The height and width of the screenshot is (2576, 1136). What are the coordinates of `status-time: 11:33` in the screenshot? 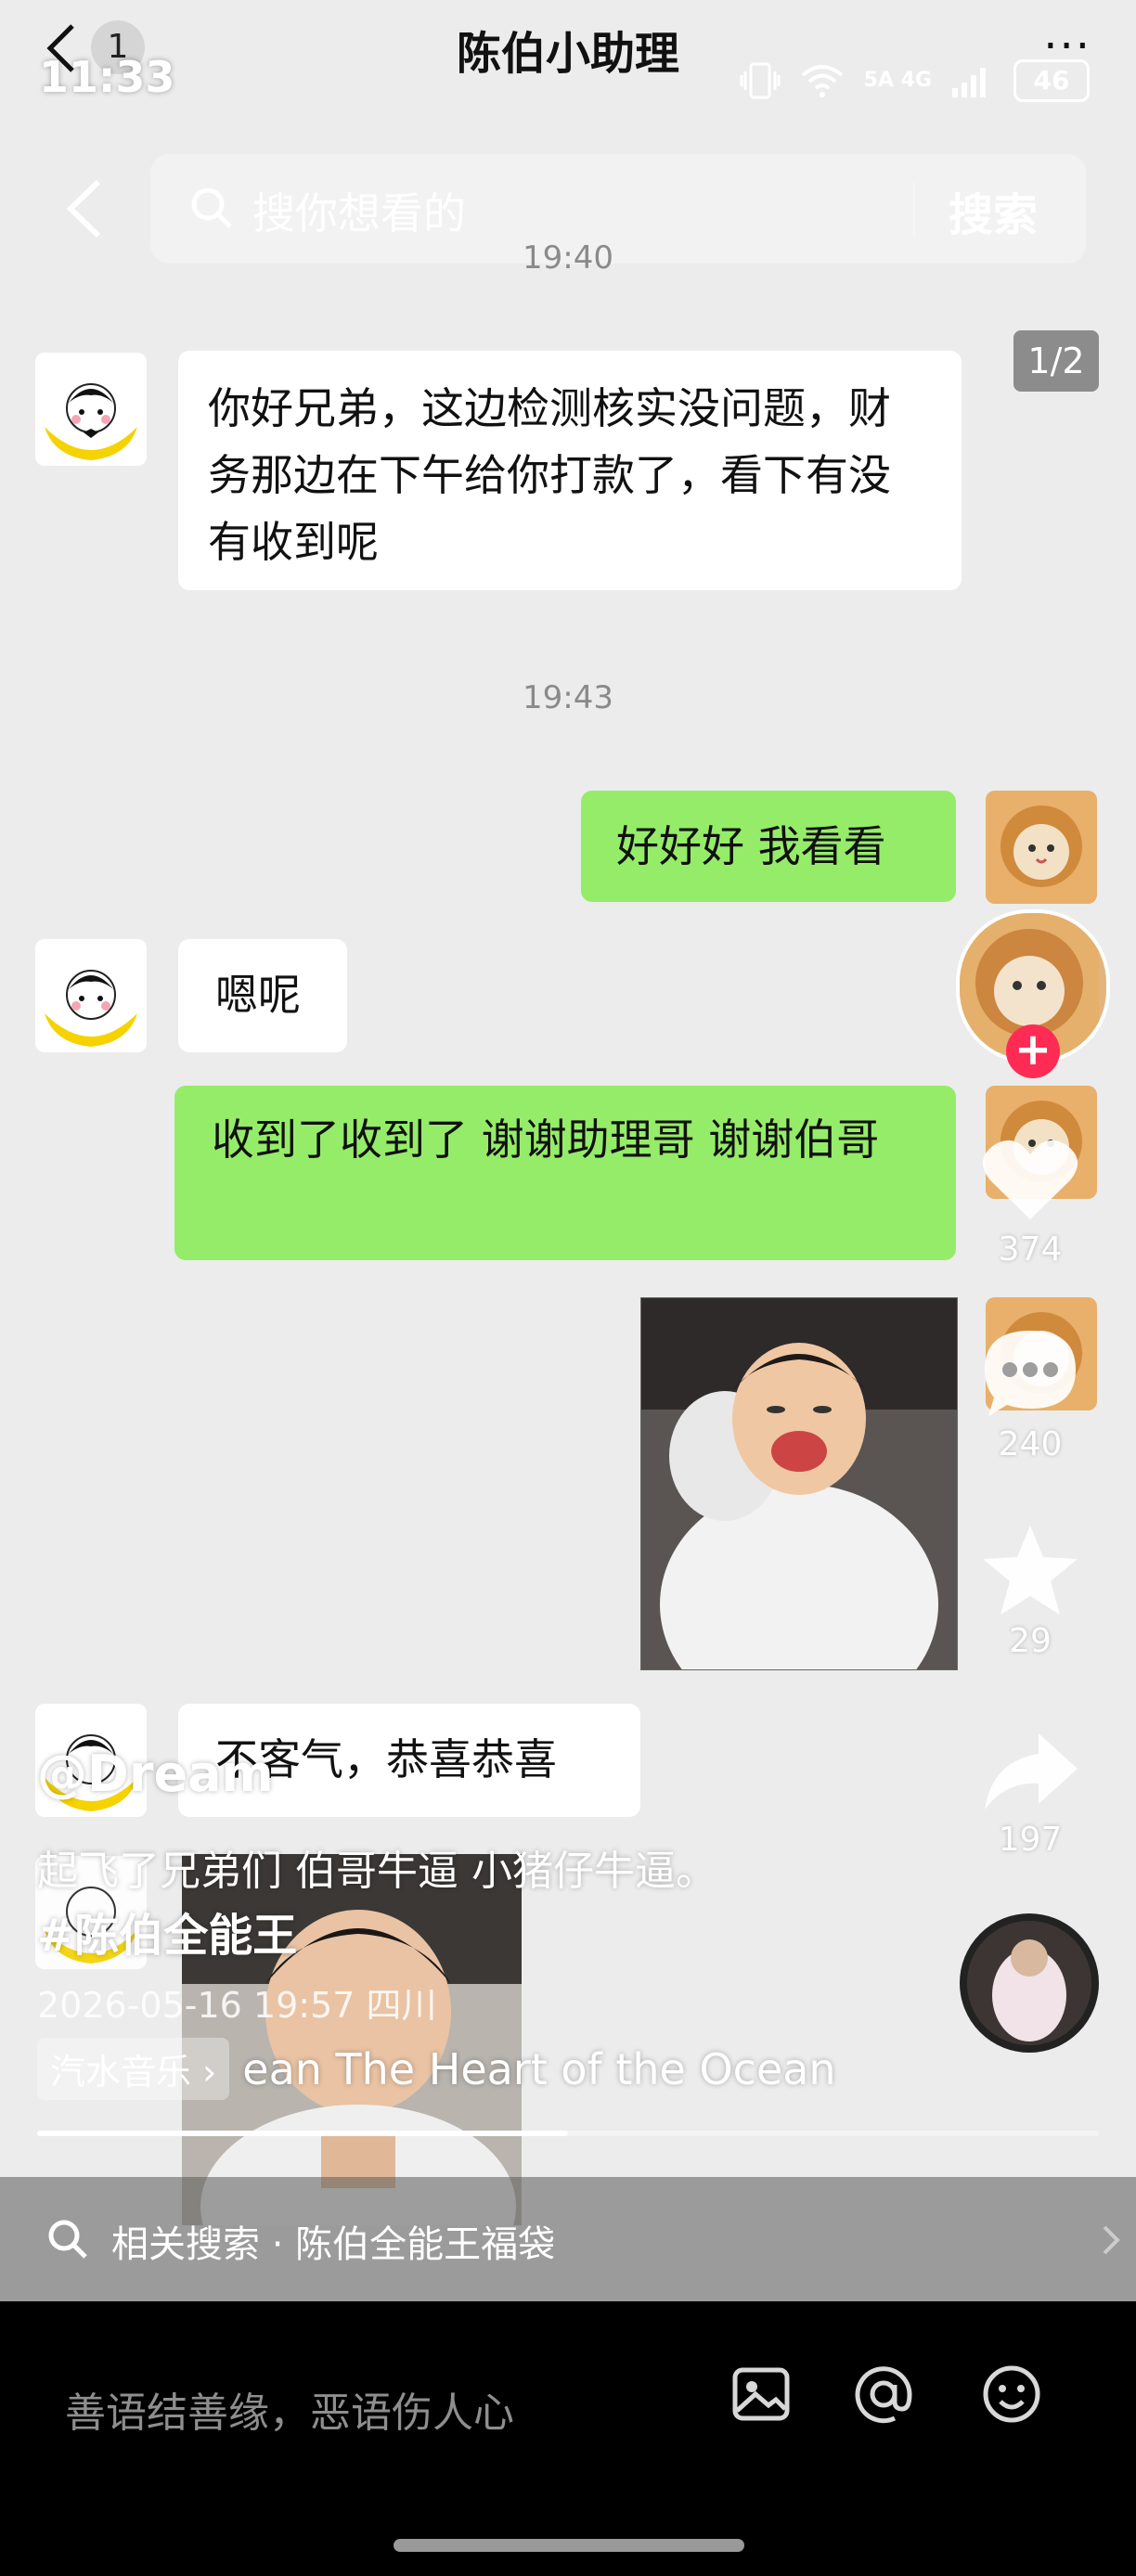 It's located at (107, 77).